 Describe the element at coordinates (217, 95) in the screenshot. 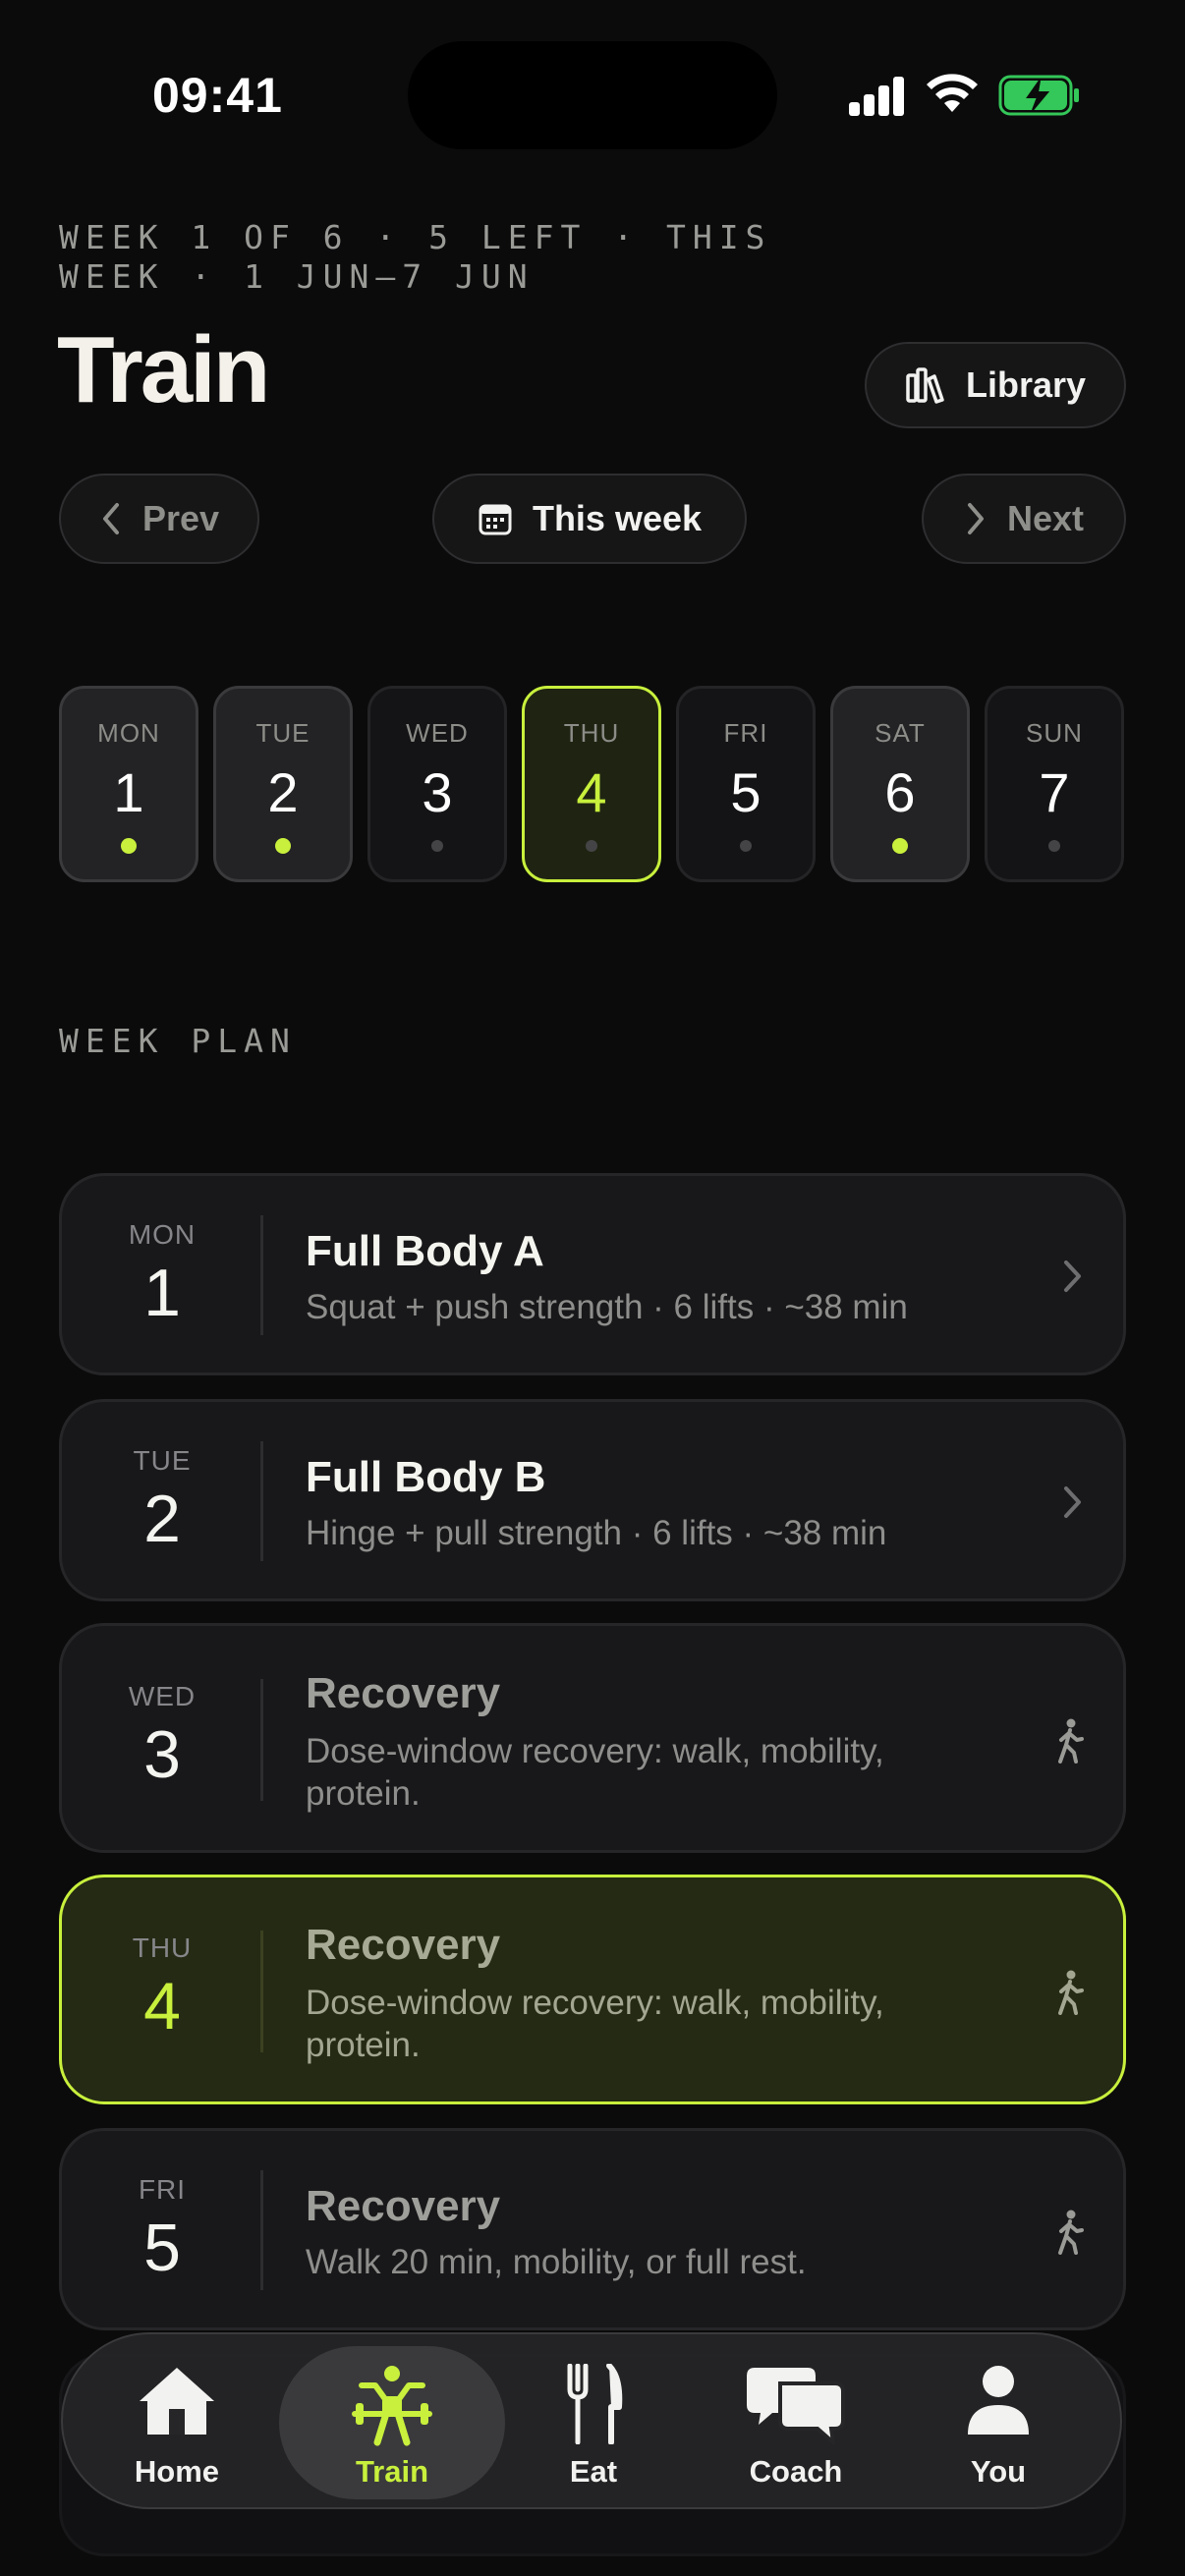

I see `status-time: 09:41` at that location.